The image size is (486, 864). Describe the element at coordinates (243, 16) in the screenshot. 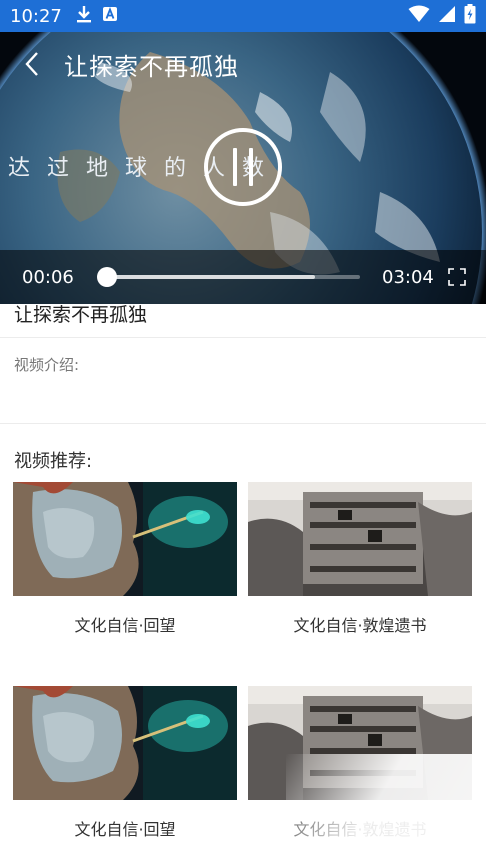

I see `status-bar: 10:27` at that location.